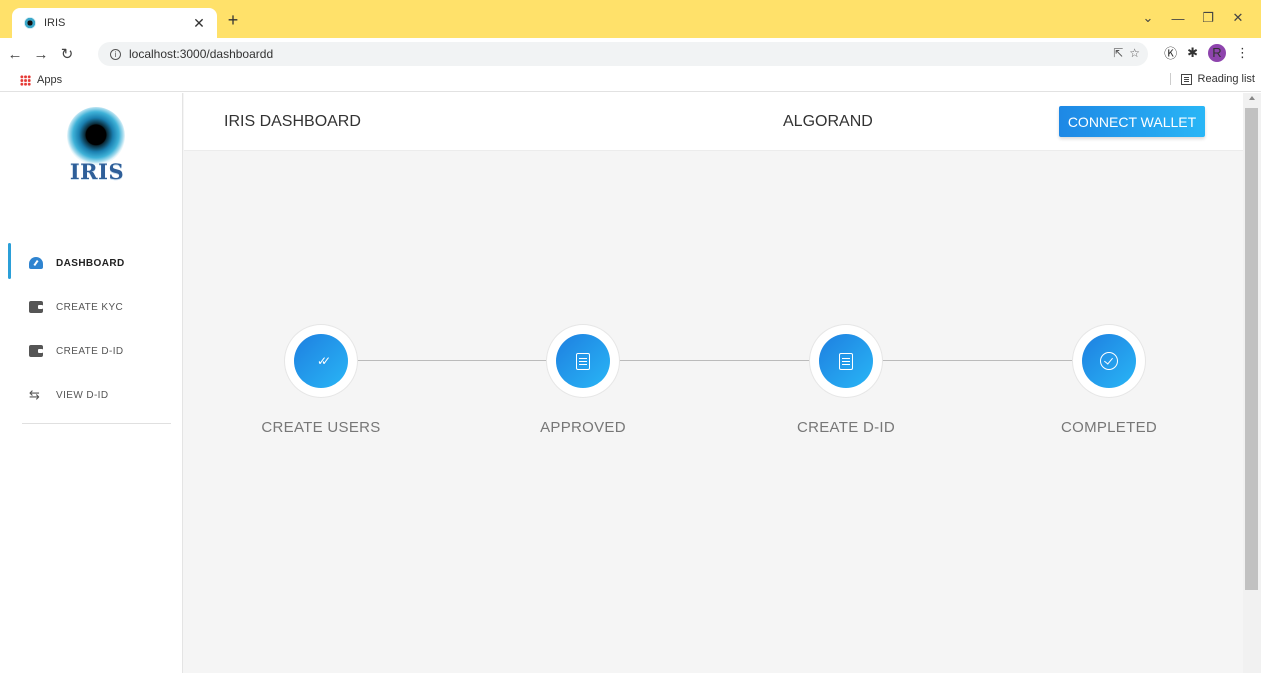 The width and height of the screenshot is (1261, 673). What do you see at coordinates (630, 81) in the screenshot?
I see `bookmarks-bar: Apps Reading list` at bounding box center [630, 81].